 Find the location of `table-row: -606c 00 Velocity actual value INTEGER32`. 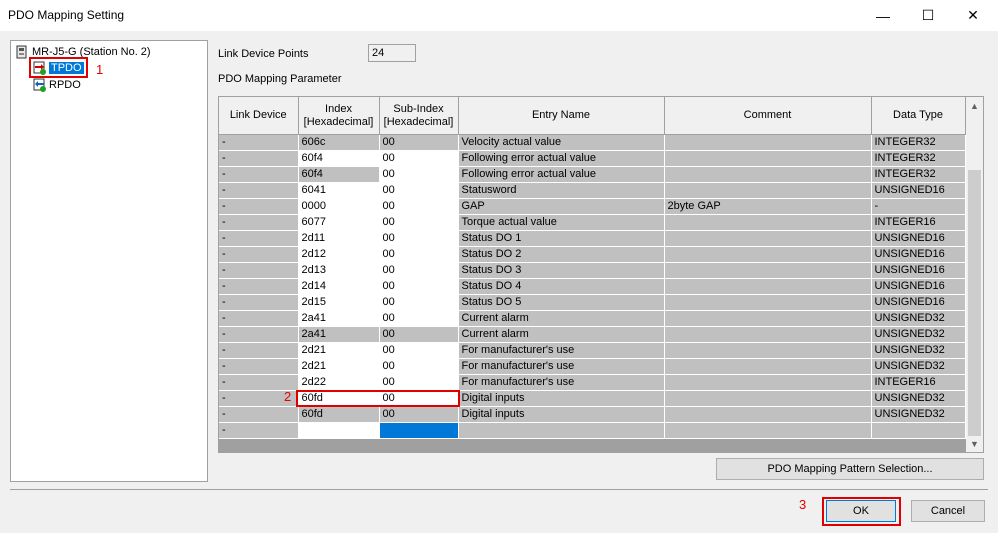

table-row: -606c 00 Velocity actual value INTEGER32 is located at coordinates (592, 142).